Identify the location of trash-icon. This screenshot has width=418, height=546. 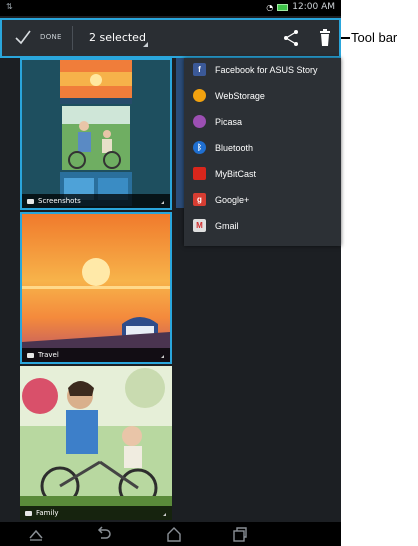
(325, 38).